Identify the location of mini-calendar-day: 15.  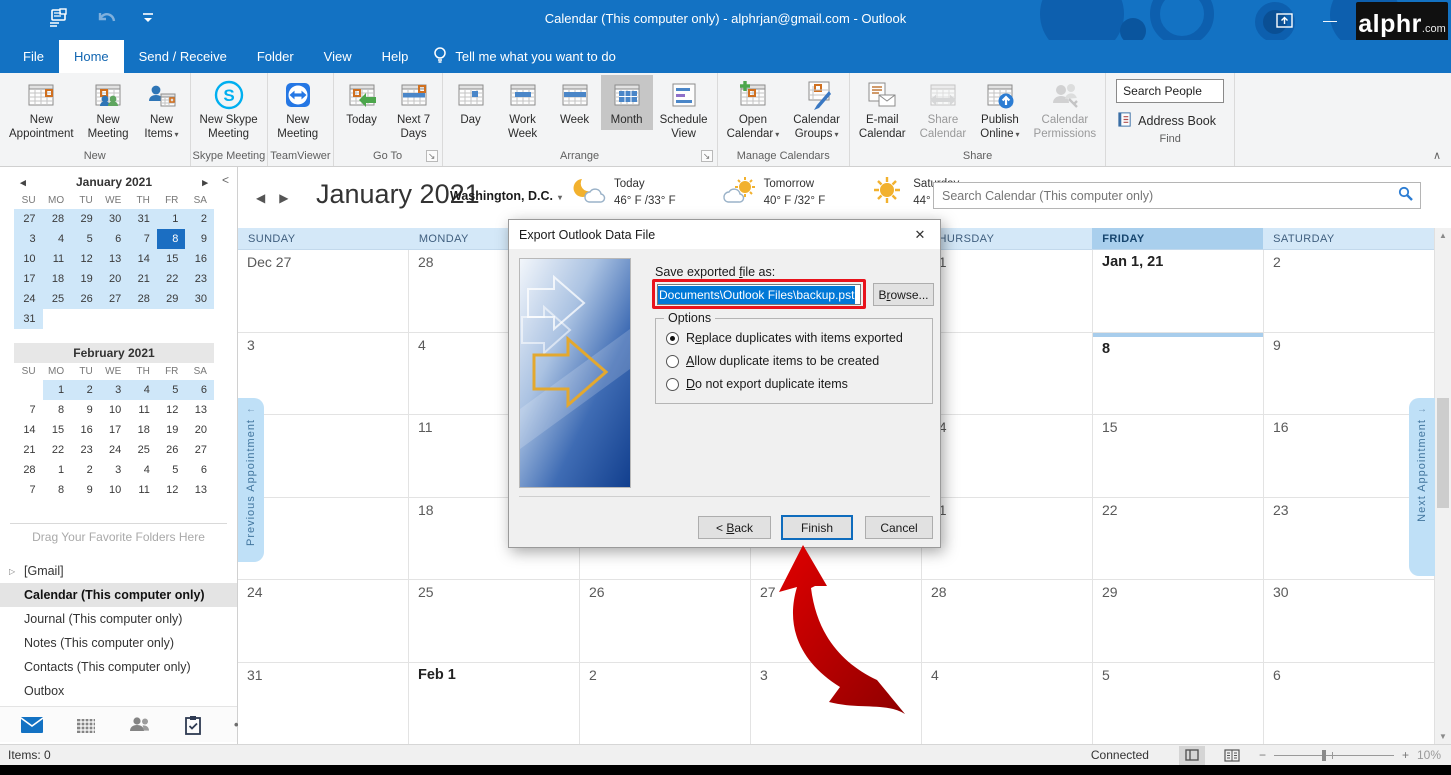
(57, 430).